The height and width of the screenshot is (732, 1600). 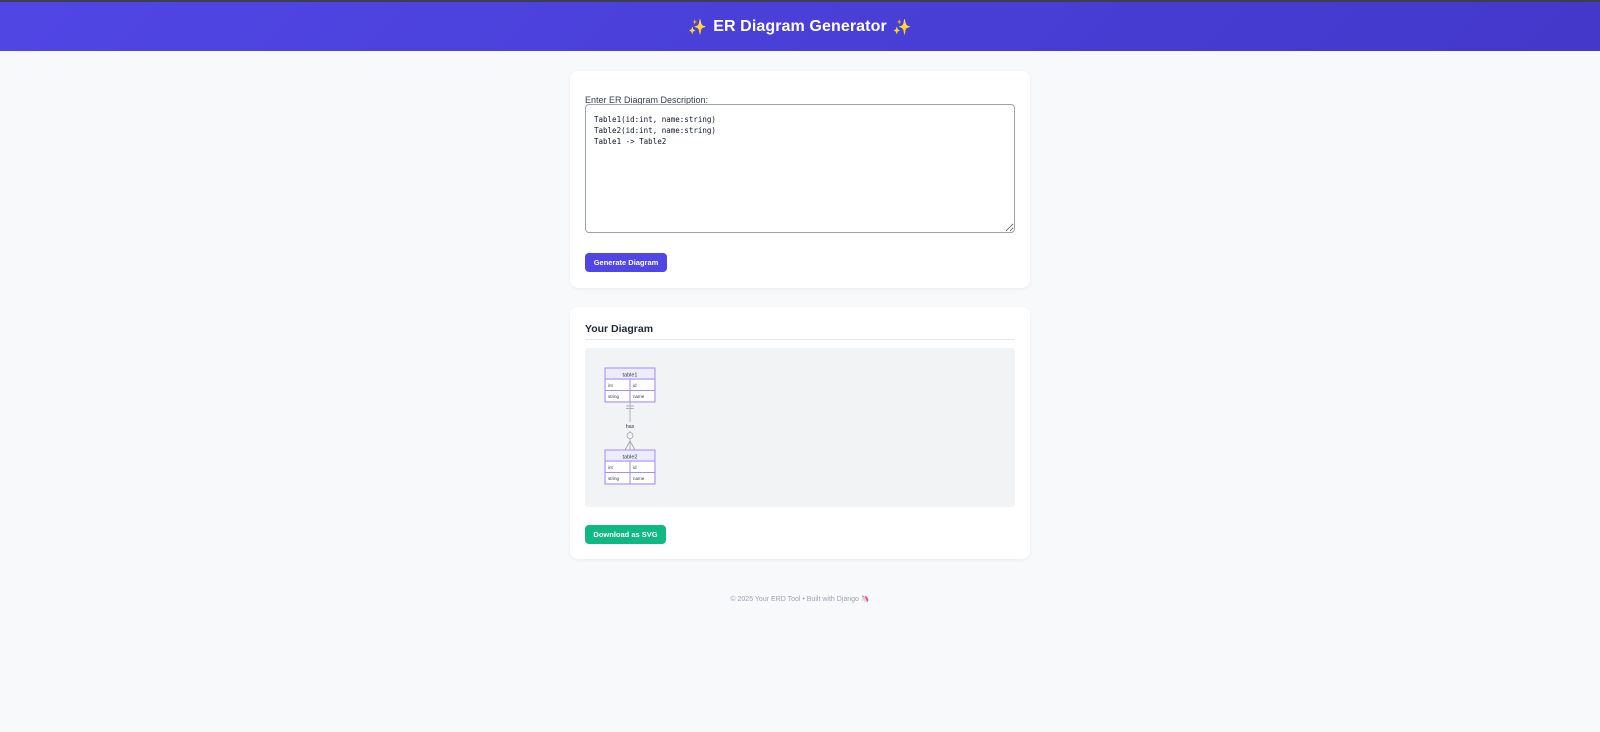 What do you see at coordinates (630, 385) in the screenshot?
I see `entity-table1: table1 int id string name` at bounding box center [630, 385].